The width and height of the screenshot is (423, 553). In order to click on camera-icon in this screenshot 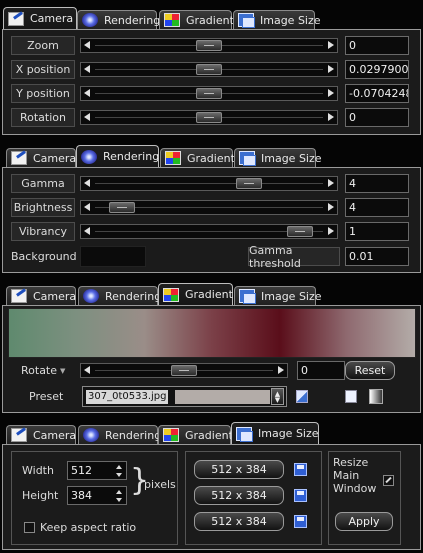, I will do `click(19, 296)`.